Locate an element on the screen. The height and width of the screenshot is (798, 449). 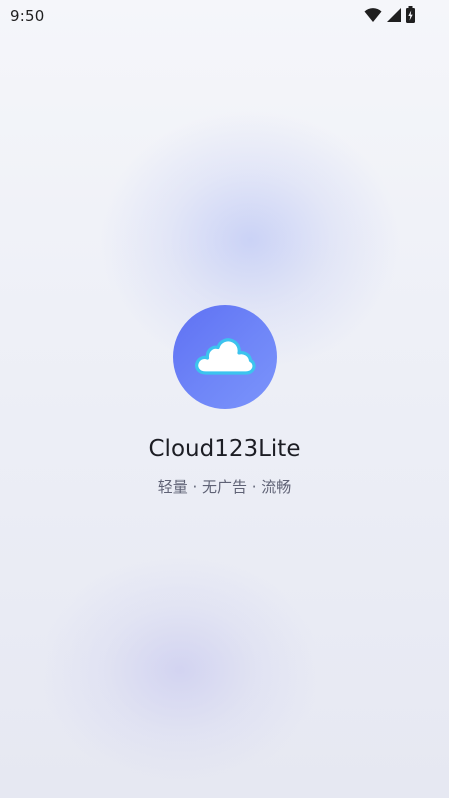
wifi-icon is located at coordinates (373, 15).